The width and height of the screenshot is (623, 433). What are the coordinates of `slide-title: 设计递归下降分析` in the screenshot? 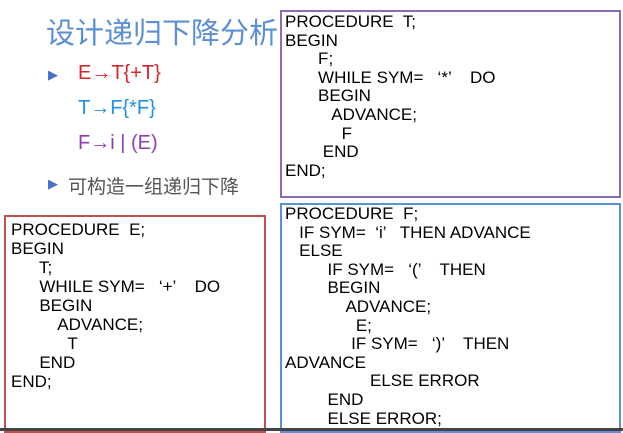 It's located at (162, 34).